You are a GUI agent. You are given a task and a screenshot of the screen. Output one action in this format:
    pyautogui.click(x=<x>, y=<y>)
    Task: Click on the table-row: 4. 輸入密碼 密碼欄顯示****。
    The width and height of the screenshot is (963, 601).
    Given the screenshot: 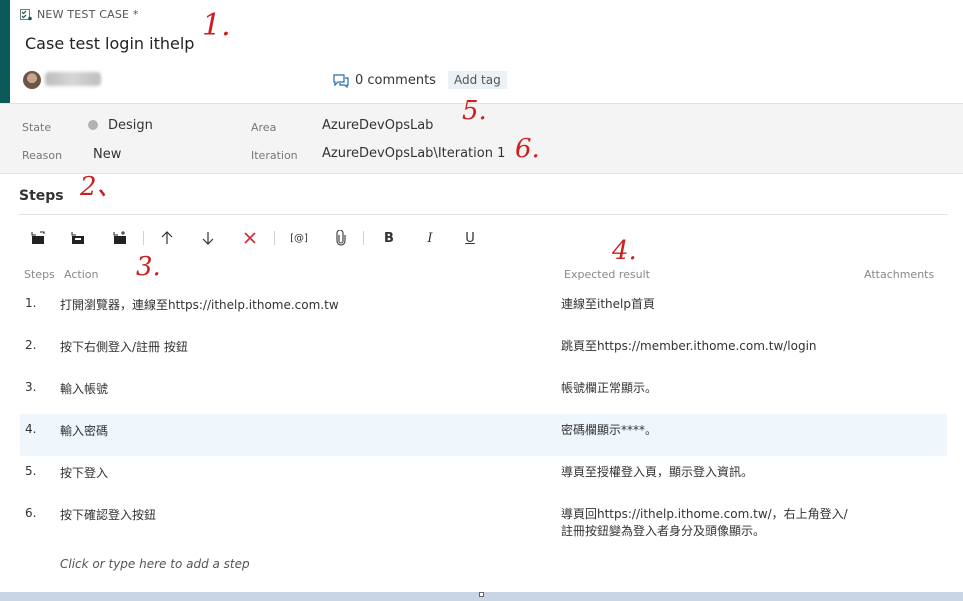 What is the action you would take?
    pyautogui.click(x=483, y=435)
    